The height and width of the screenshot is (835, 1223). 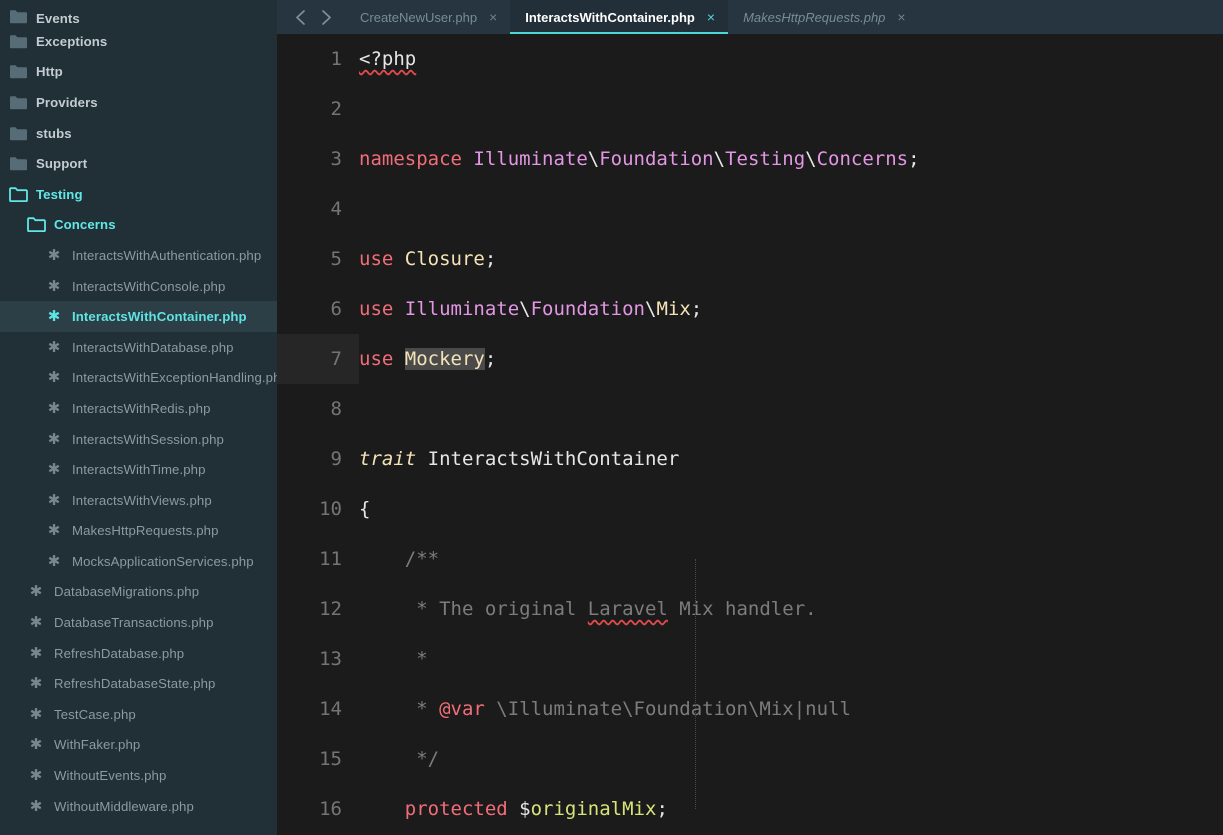 I want to click on tree-file-withfaker-php: ✱ WithFaker.php, so click(x=138, y=745).